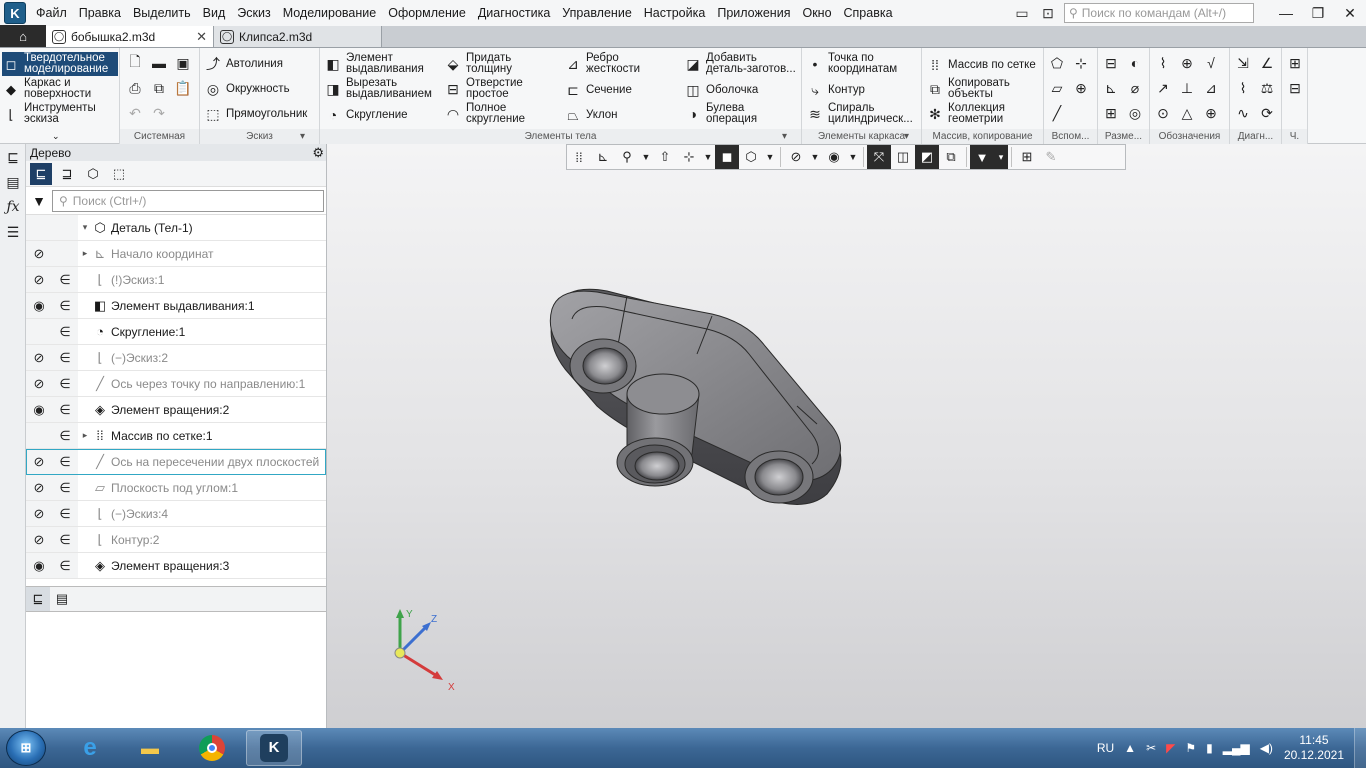 This screenshot has height=768, width=1366. What do you see at coordinates (93, 174) in the screenshot?
I see `tree-bodies-icon: ⬡` at bounding box center [93, 174].